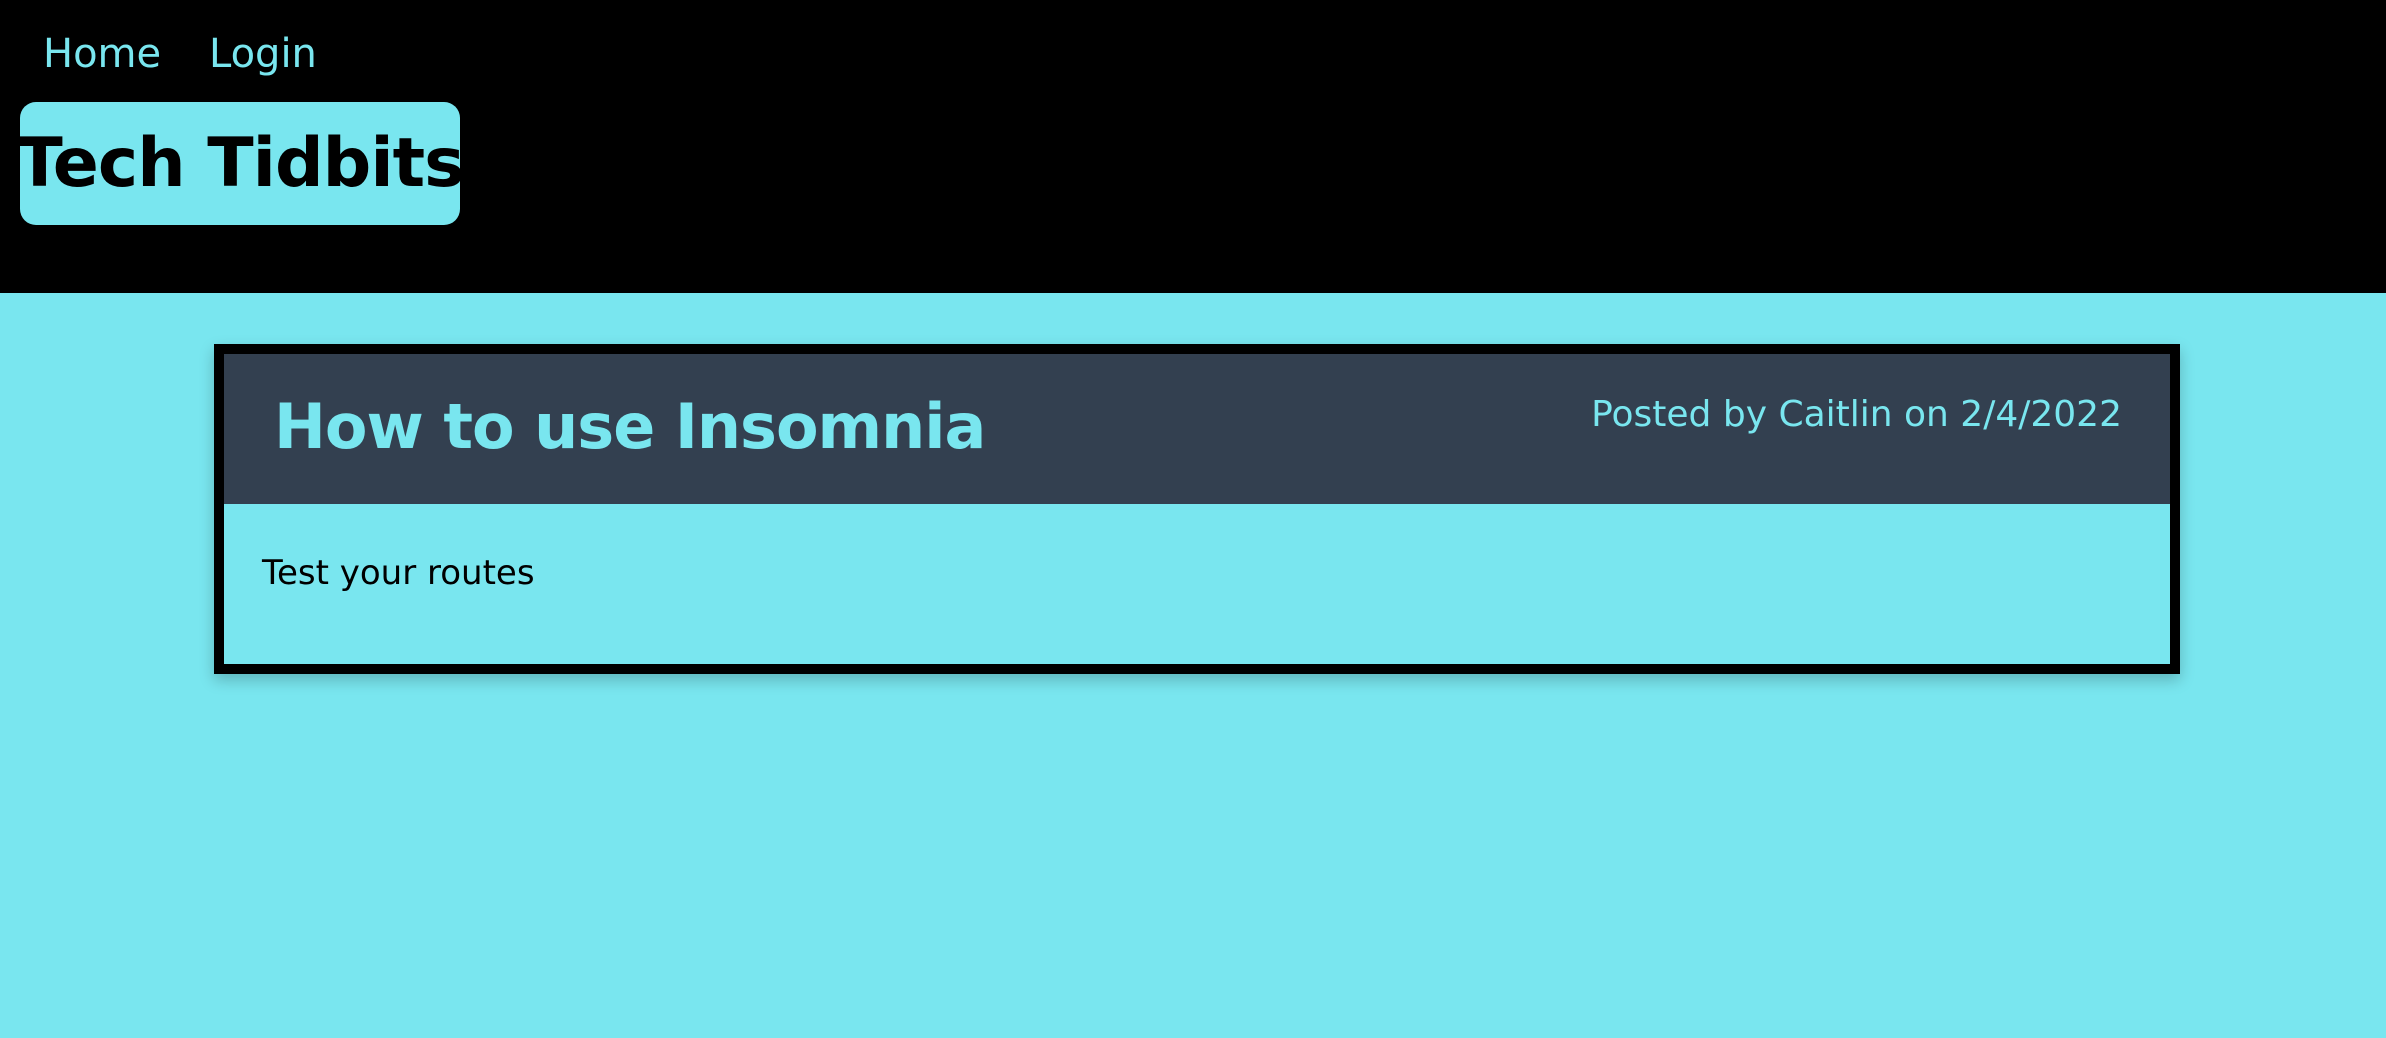 The image size is (2386, 1038). What do you see at coordinates (630, 427) in the screenshot?
I see `post-title: How to use Insomnia` at bounding box center [630, 427].